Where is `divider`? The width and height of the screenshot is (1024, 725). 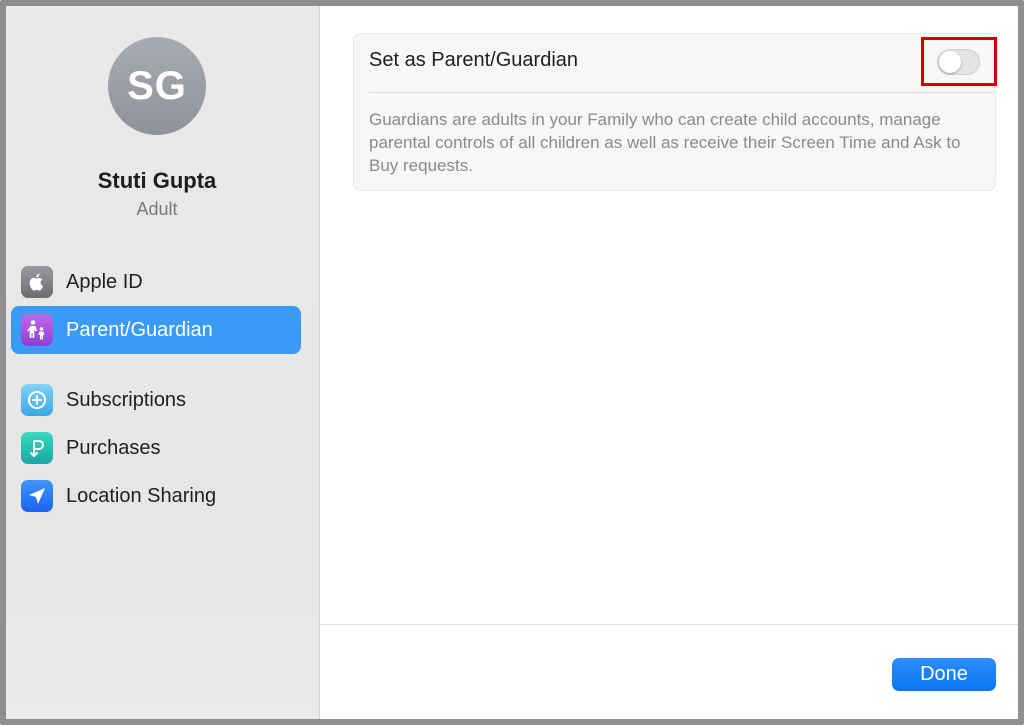
divider is located at coordinates (682, 92).